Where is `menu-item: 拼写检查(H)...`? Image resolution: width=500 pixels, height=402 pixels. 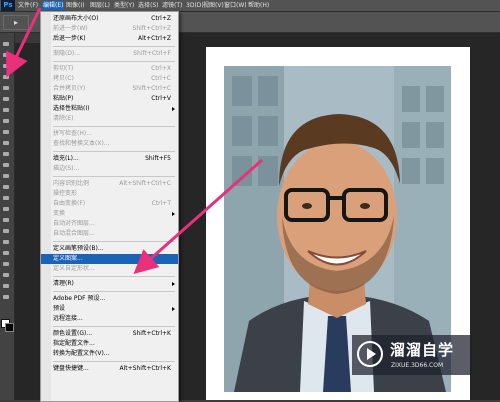
menu-item: 拼写检查(H)... is located at coordinates (109, 134).